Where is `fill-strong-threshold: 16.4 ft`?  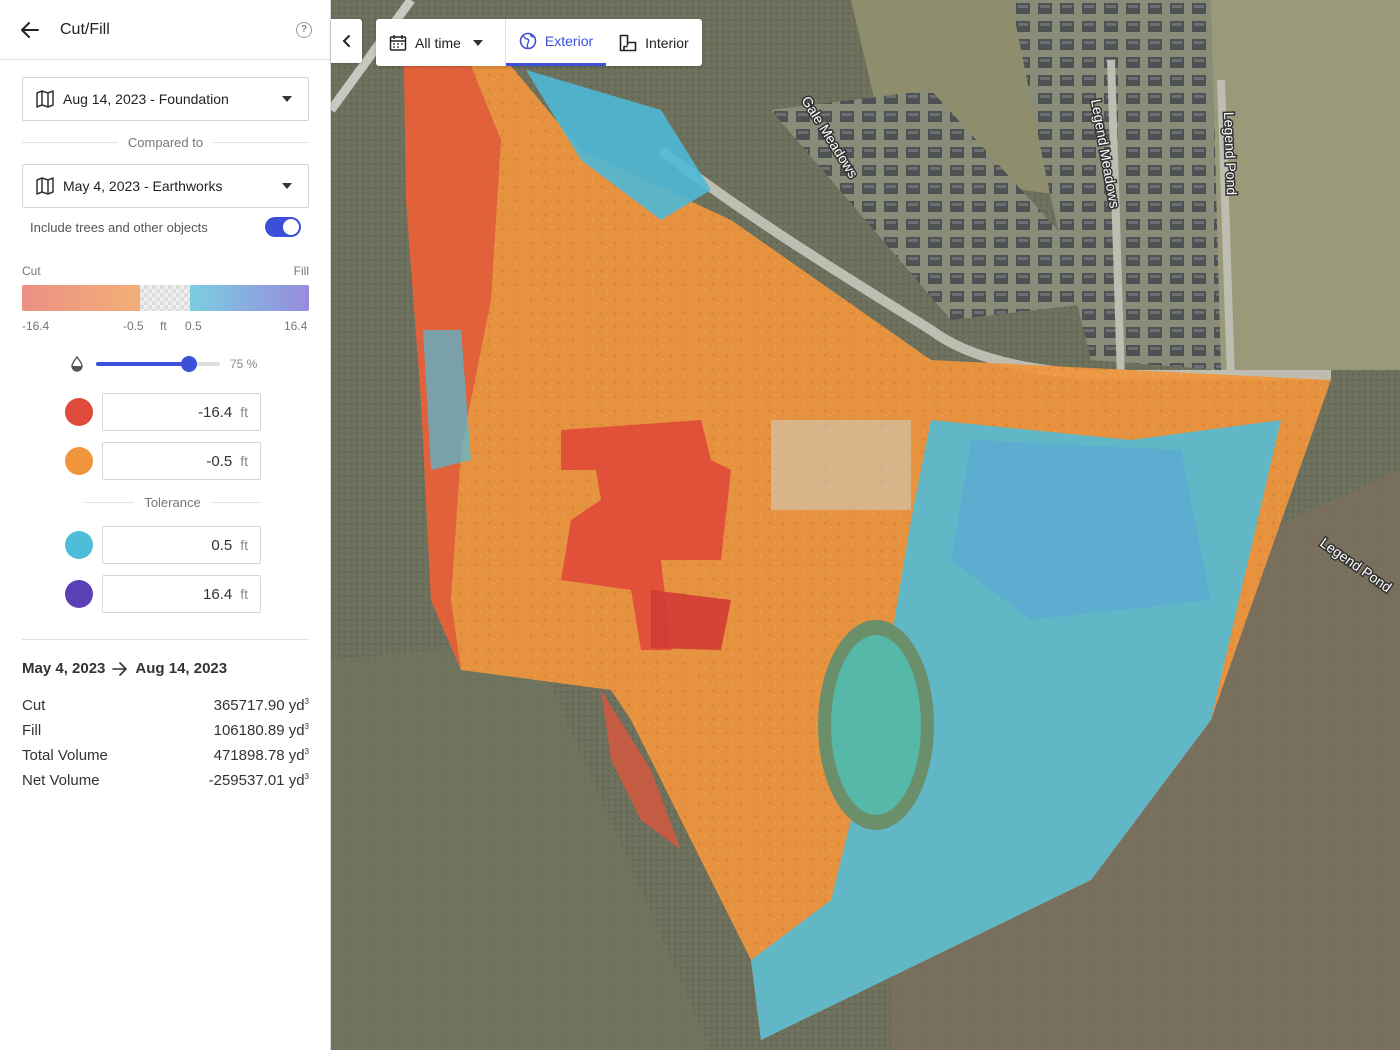
fill-strong-threshold: 16.4 ft is located at coordinates (163, 594).